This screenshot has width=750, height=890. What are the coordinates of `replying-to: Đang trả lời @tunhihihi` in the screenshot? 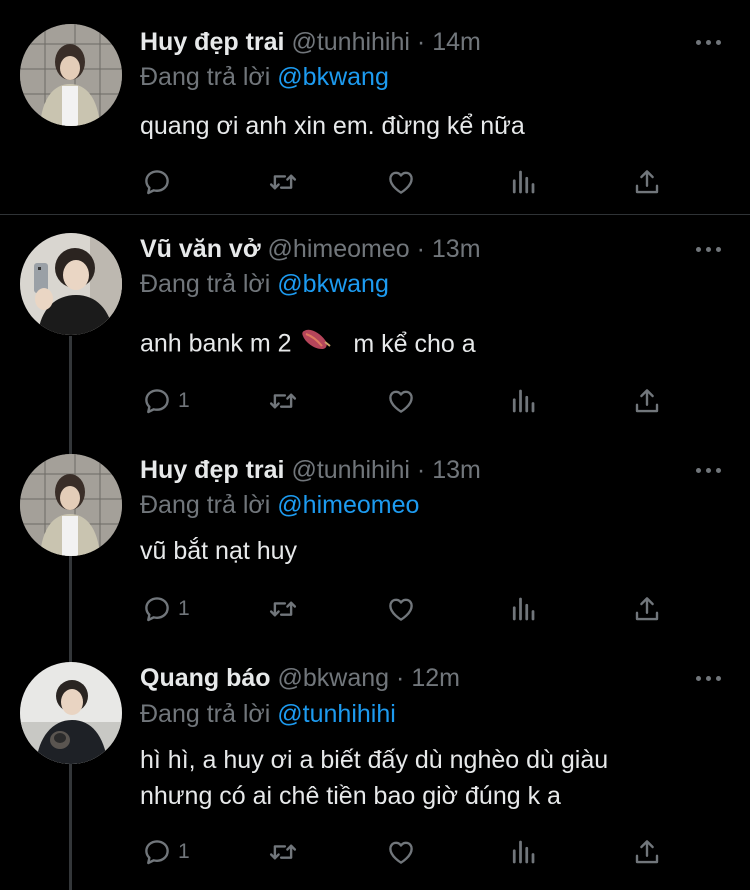 It's located at (268, 714).